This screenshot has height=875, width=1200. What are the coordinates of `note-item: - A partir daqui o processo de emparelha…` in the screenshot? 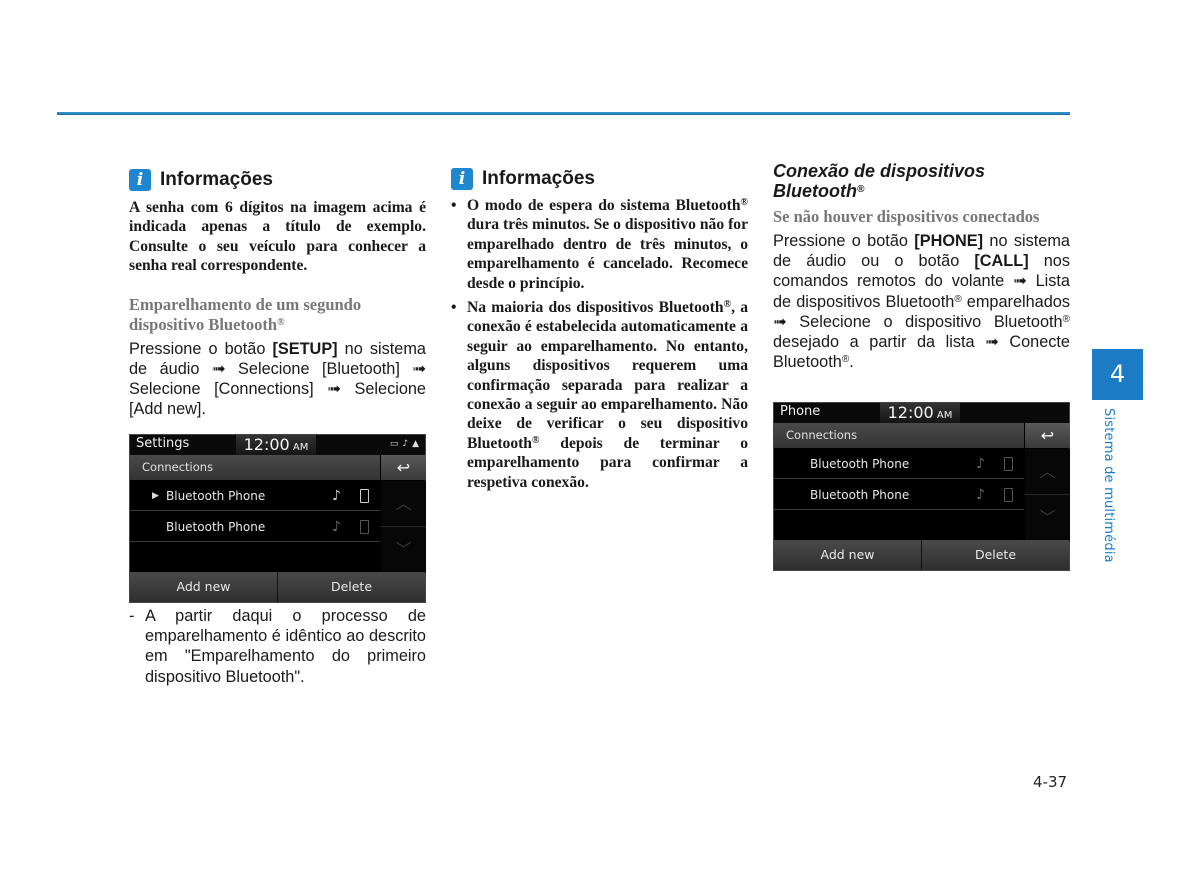 It's located at (277, 646).